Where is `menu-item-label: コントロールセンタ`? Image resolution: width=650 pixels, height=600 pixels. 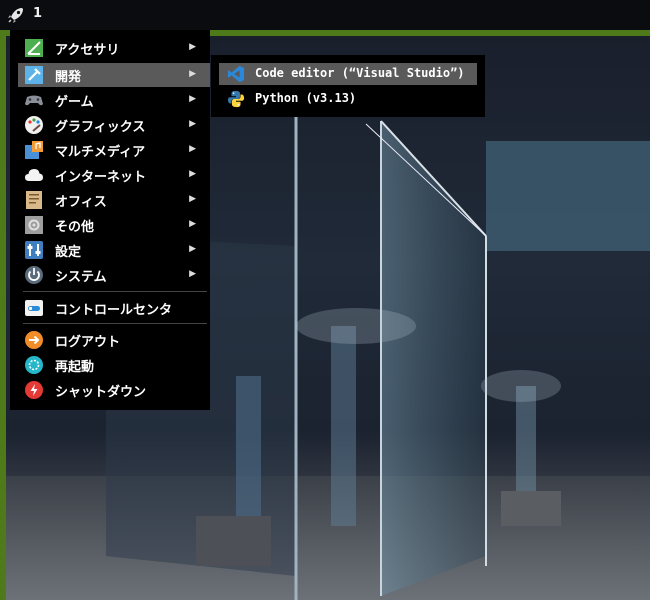
menu-item-label: コントロールセンタ is located at coordinates (114, 310).